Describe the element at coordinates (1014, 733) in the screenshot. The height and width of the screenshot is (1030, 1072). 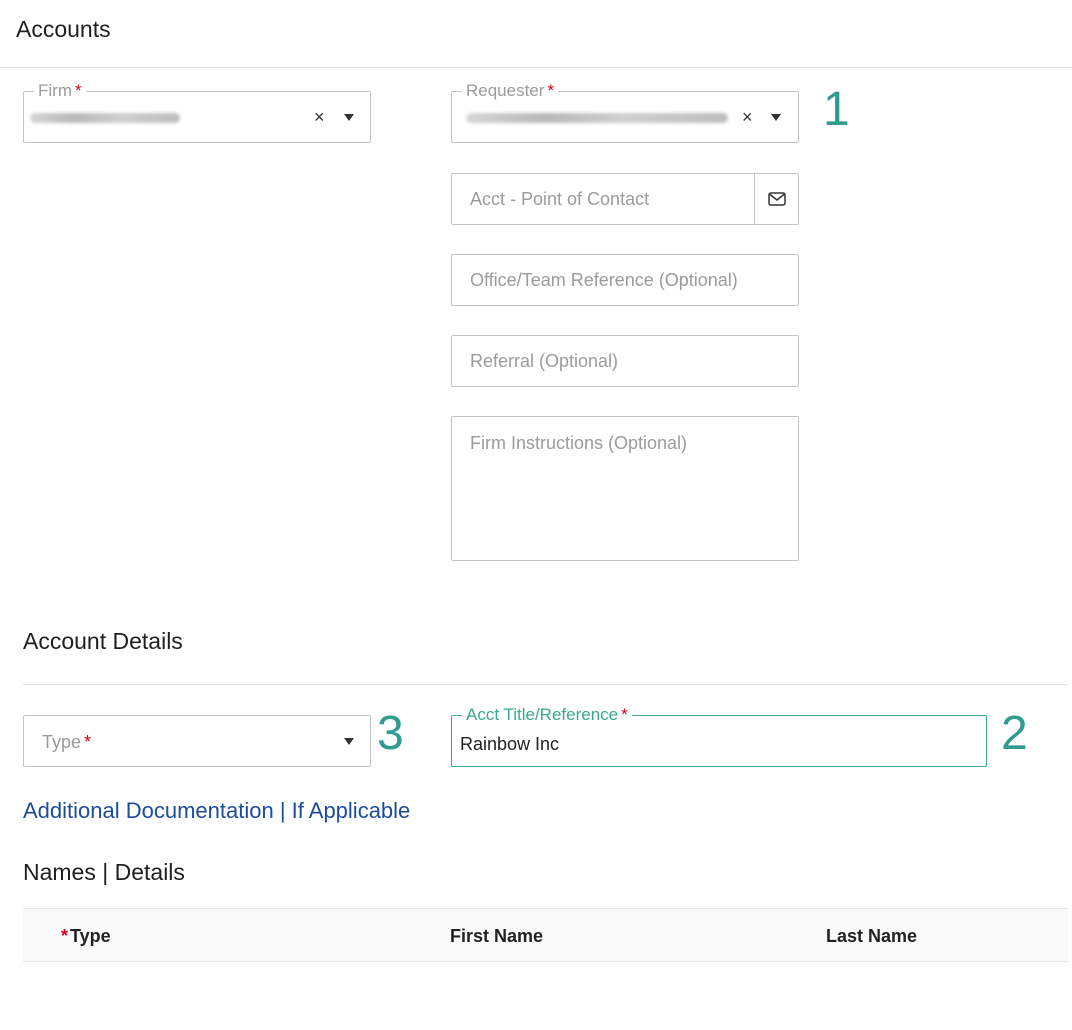
I see `annotation-number-2: 2` at that location.